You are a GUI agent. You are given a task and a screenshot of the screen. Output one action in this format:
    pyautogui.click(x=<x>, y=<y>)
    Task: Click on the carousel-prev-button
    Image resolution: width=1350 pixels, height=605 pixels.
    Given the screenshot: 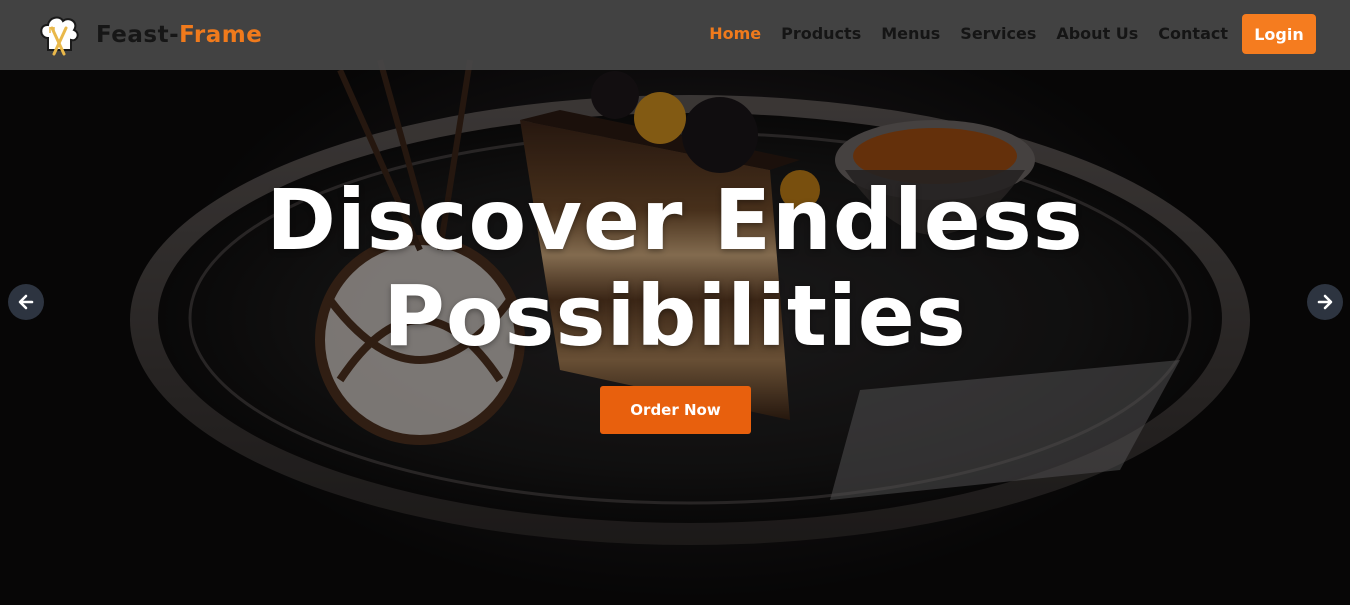 What is the action you would take?
    pyautogui.click(x=26, y=302)
    